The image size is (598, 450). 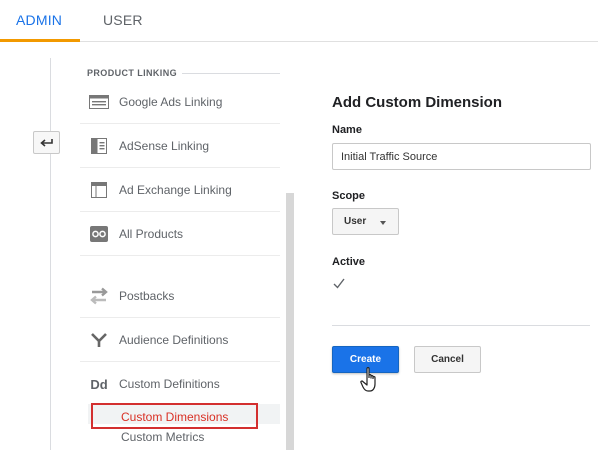 What do you see at coordinates (290, 321) in the screenshot?
I see `nav-scrollbar` at bounding box center [290, 321].